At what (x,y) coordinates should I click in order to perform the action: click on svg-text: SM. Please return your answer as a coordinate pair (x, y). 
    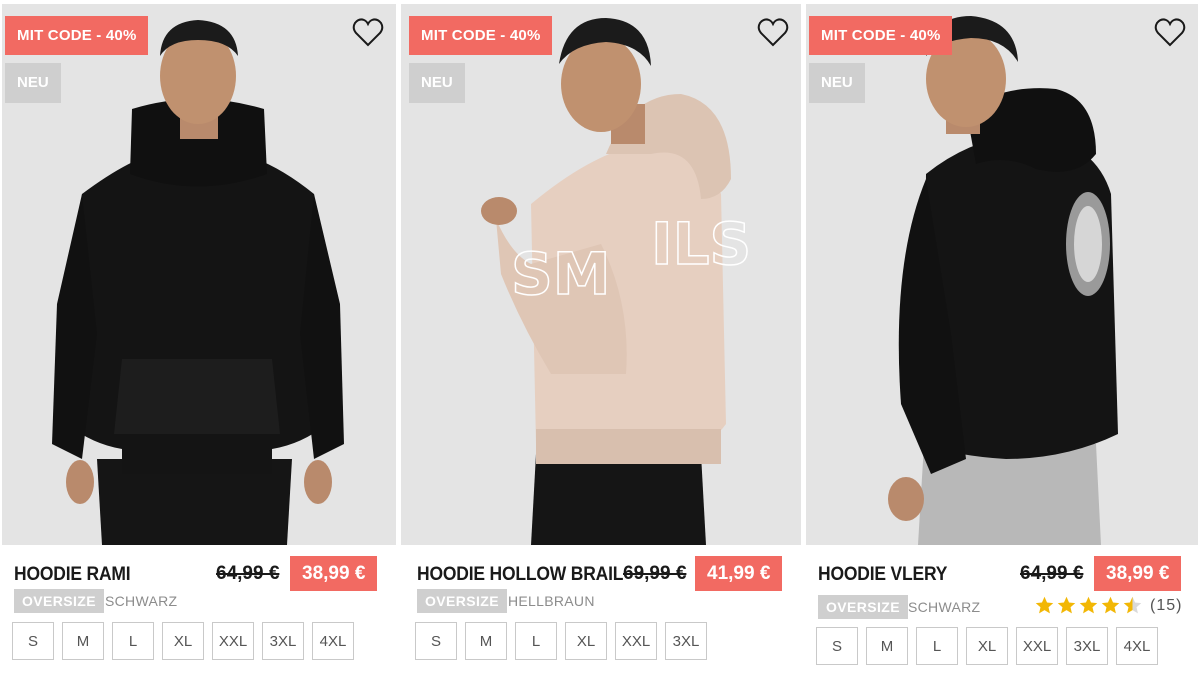
    Looking at the image, I should click on (561, 274).